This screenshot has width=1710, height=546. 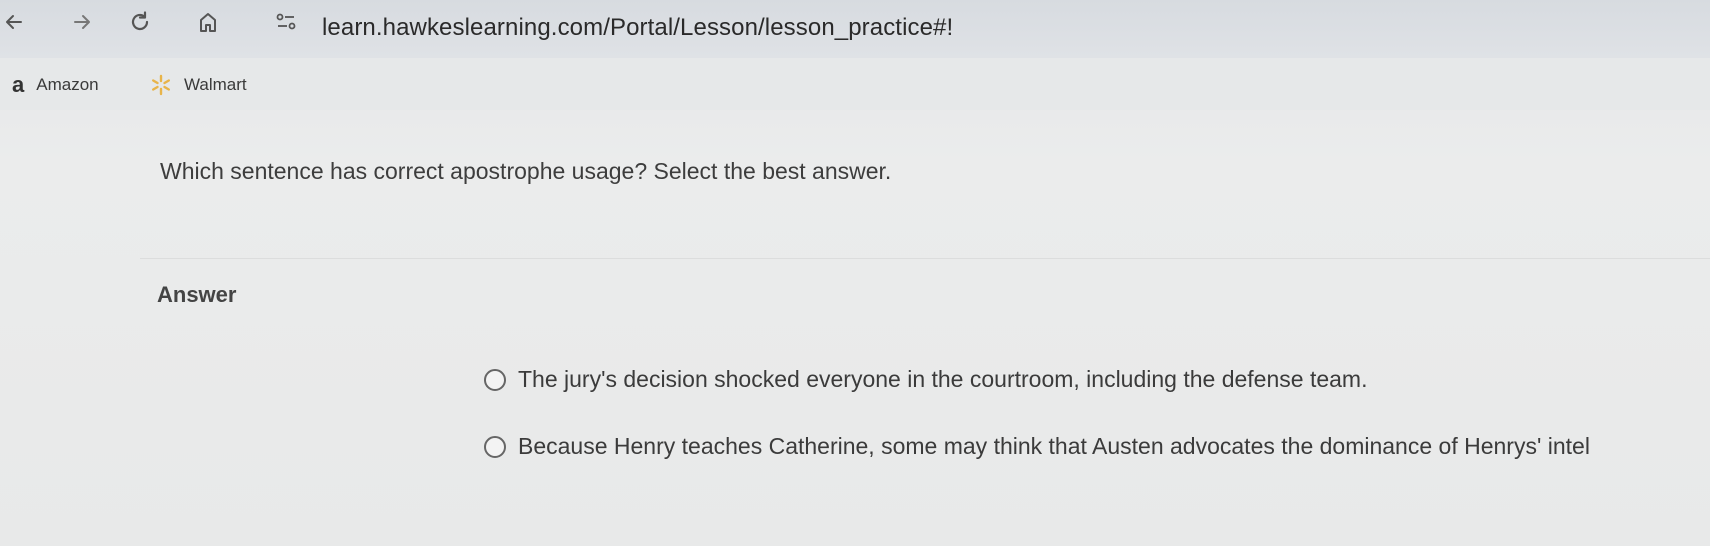 I want to click on reload-icon, so click(x=140, y=21).